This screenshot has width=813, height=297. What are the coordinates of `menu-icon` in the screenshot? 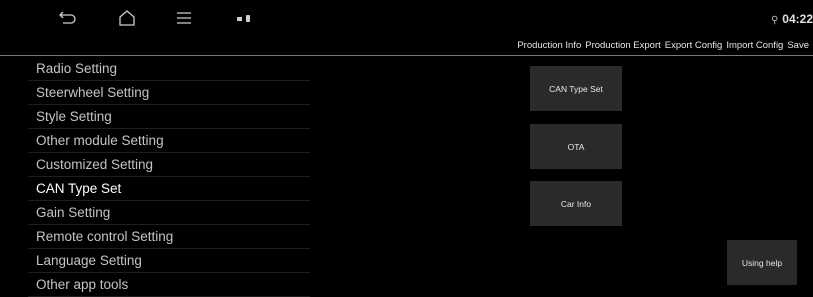 It's located at (184, 18).